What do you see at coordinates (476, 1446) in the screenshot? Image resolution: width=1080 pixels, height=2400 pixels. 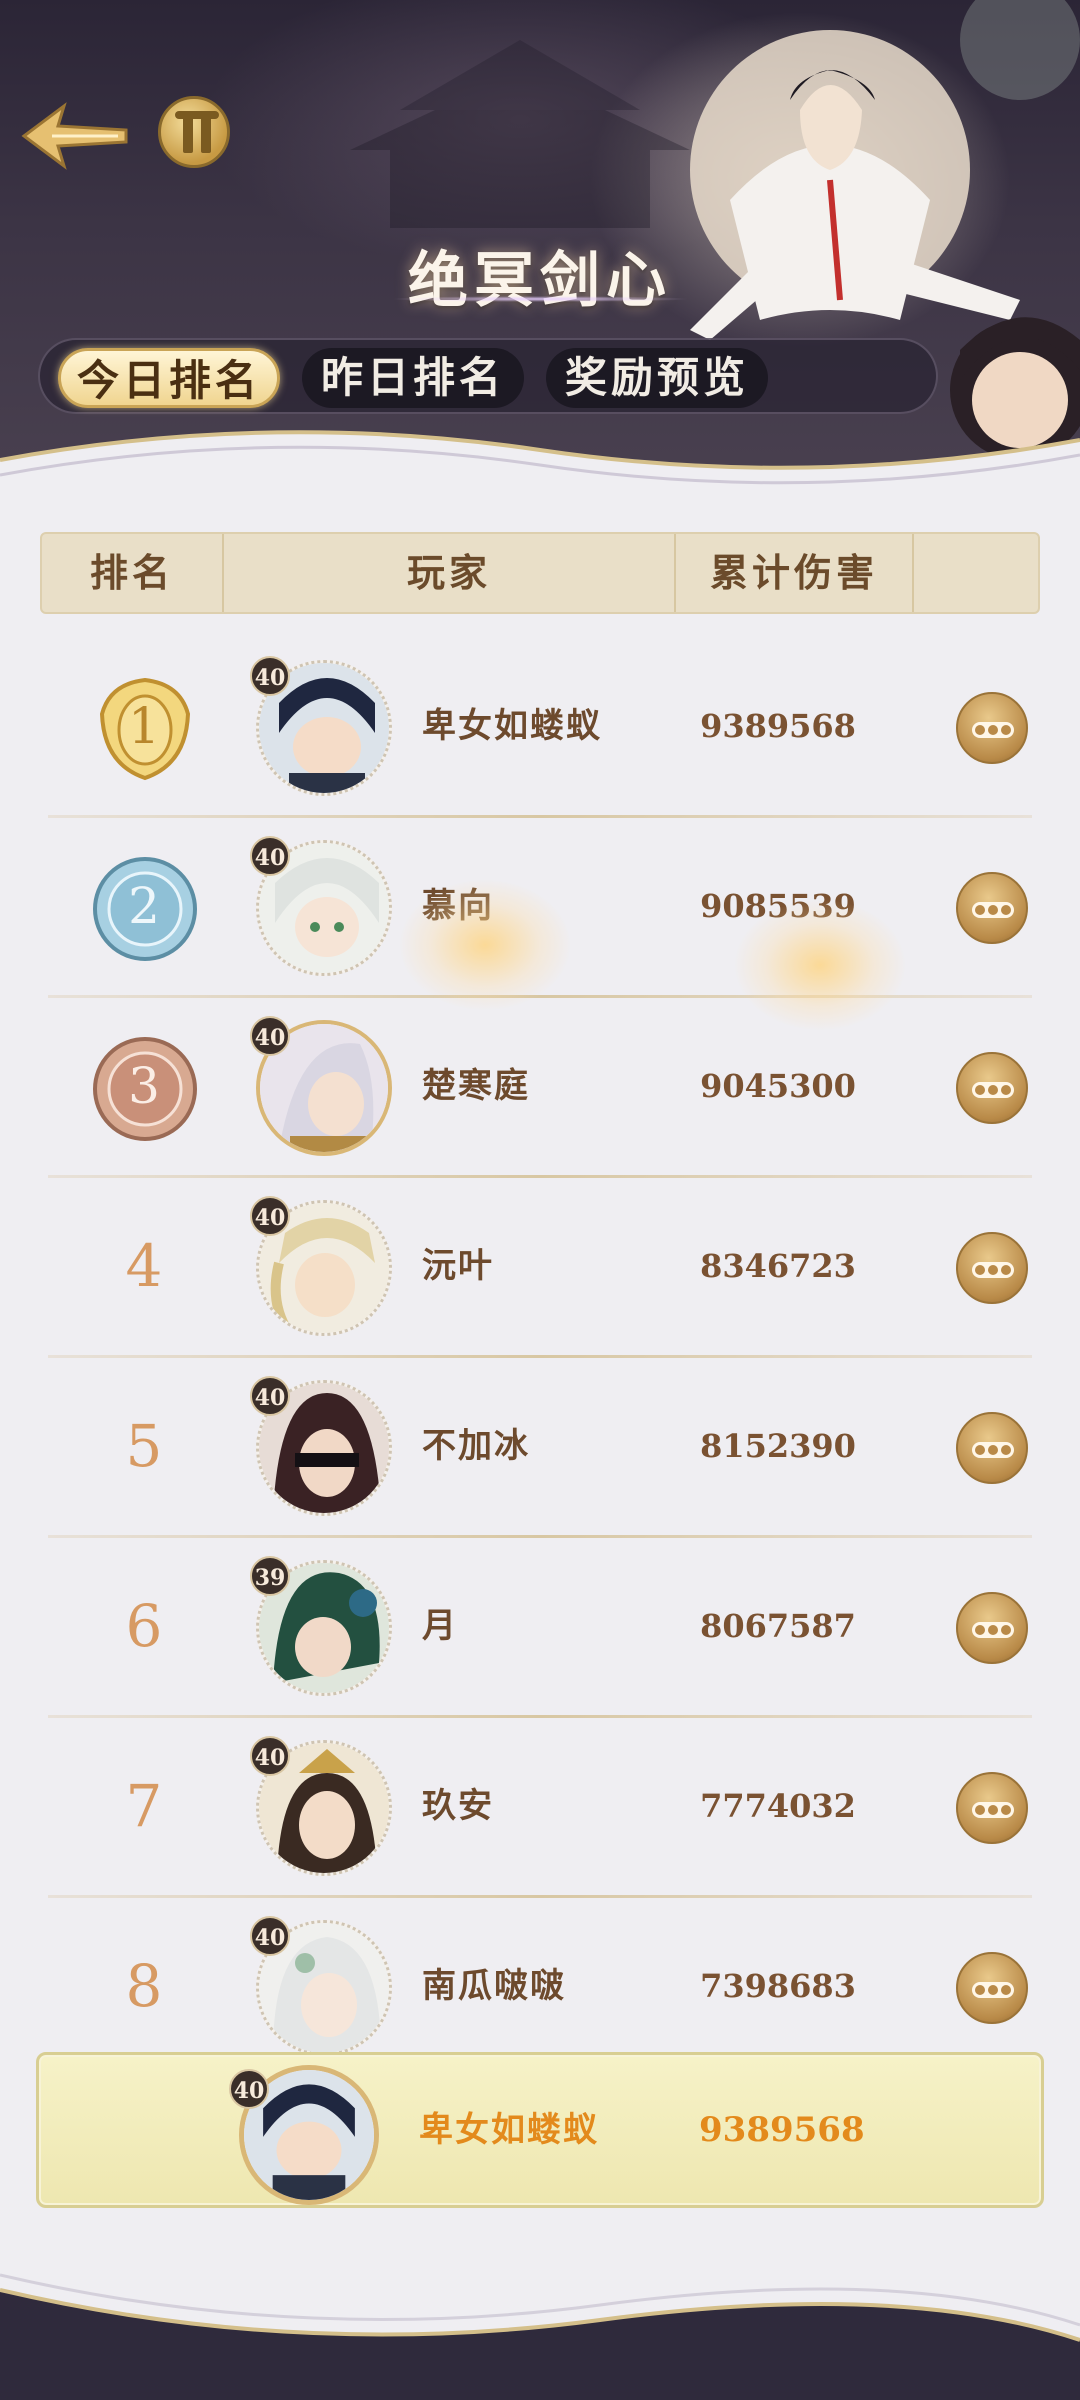 I see `player-name: 不加冰` at bounding box center [476, 1446].